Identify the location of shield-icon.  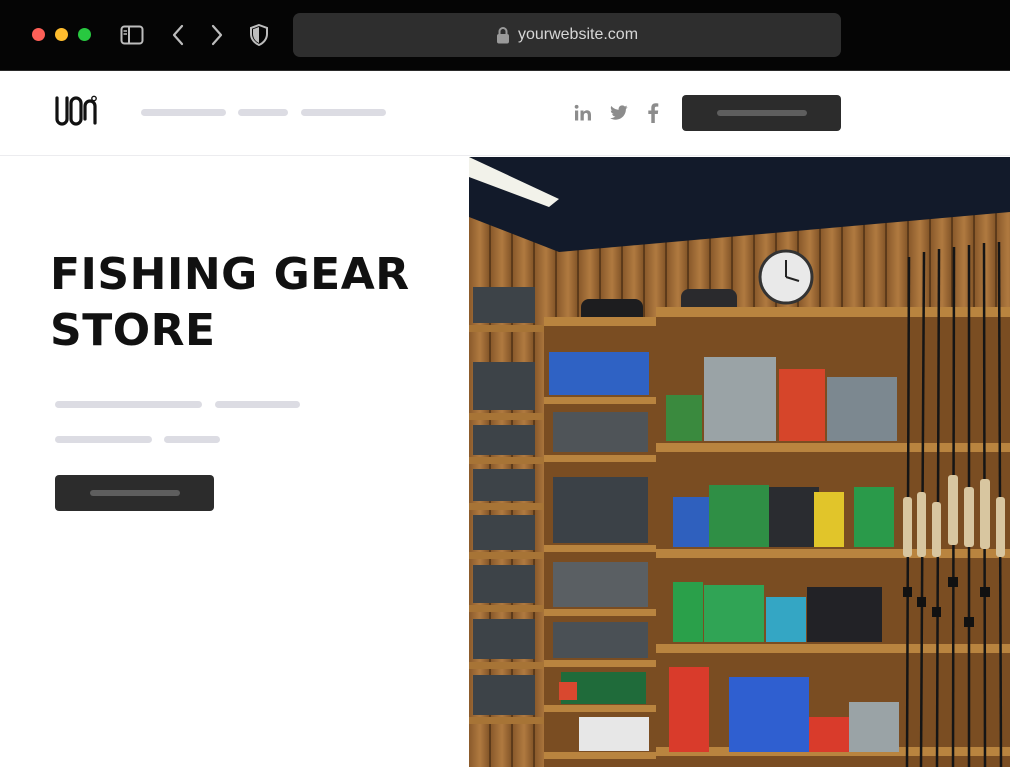
(259, 35).